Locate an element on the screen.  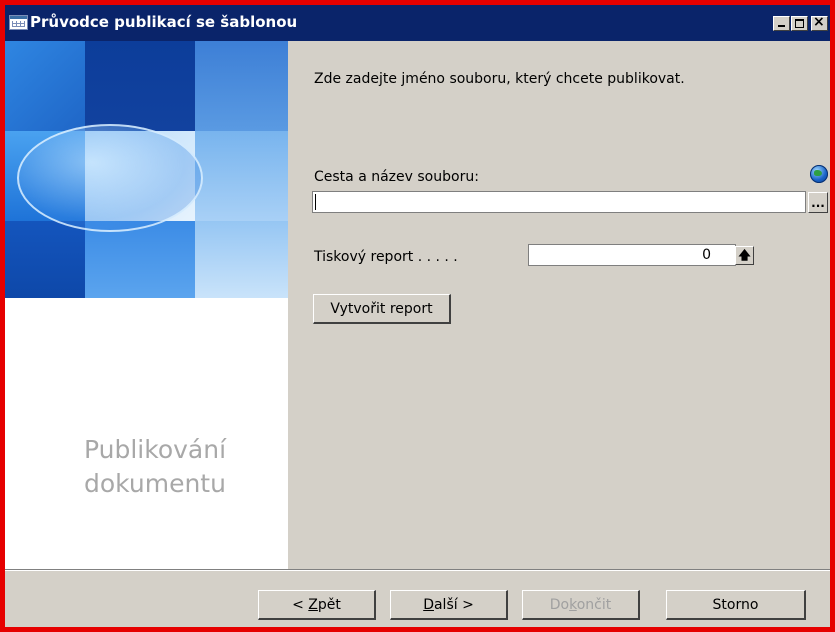
sidebar-caption-line1: Publikování is located at coordinates (155, 449).